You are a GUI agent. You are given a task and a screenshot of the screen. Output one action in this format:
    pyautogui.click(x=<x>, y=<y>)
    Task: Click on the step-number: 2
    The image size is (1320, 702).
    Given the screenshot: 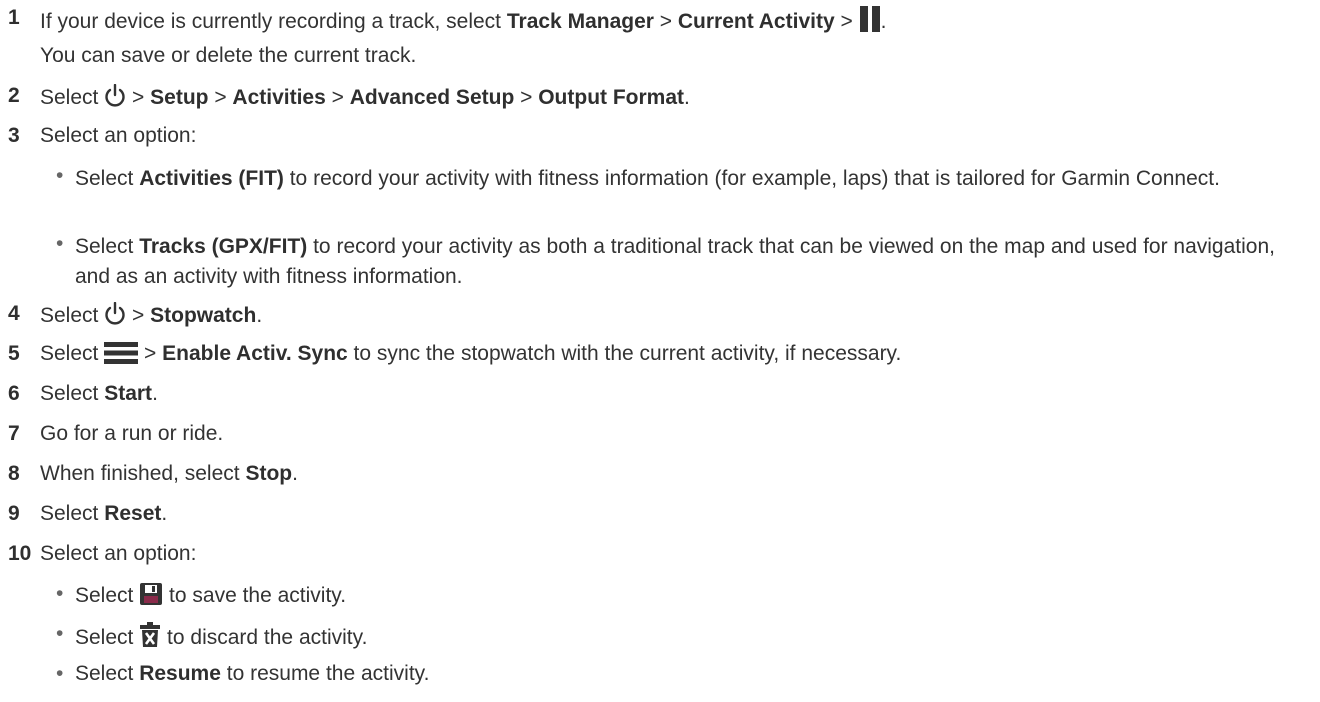 What is the action you would take?
    pyautogui.click(x=14, y=95)
    